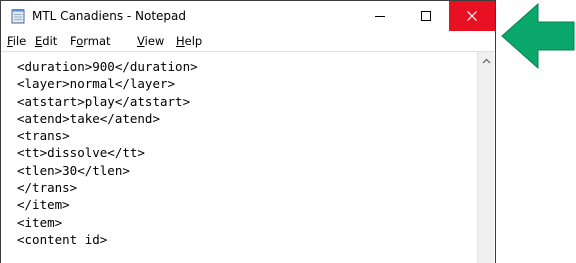 The image size is (576, 263). Describe the element at coordinates (104, 101) in the screenshot. I see `text-line: <atstart>play</atstart>` at that location.